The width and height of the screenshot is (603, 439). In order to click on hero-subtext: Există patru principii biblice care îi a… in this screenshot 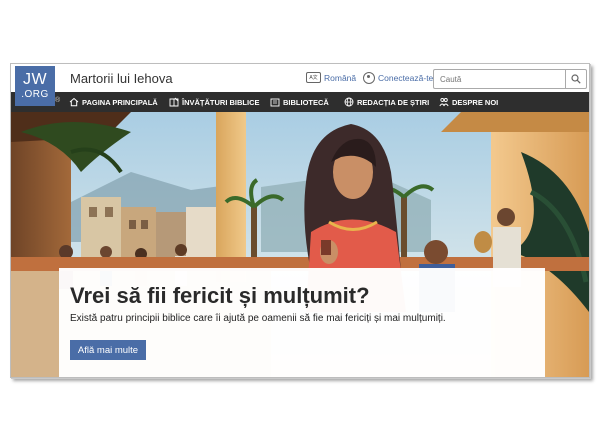, I will do `click(258, 318)`.